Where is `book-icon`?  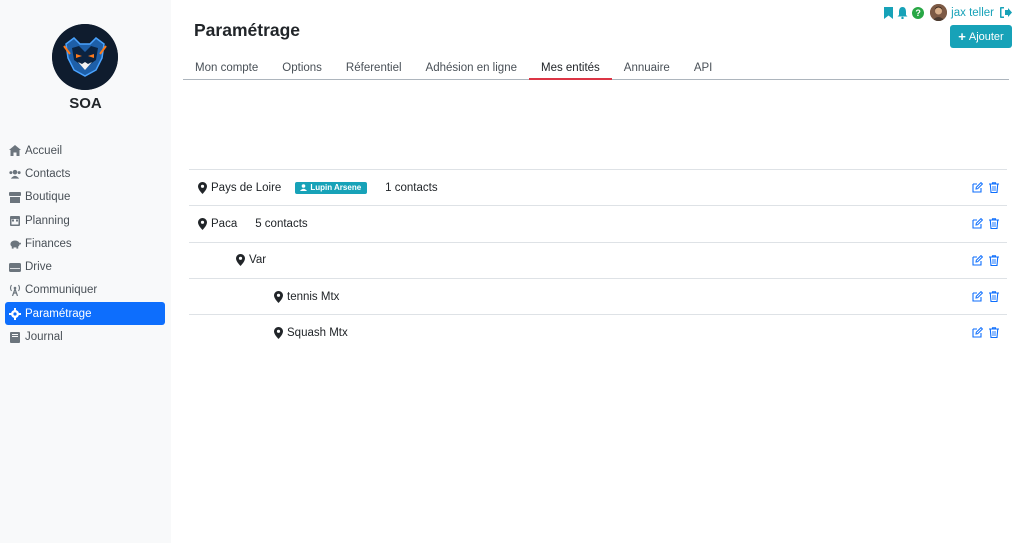
book-icon is located at coordinates (15, 337).